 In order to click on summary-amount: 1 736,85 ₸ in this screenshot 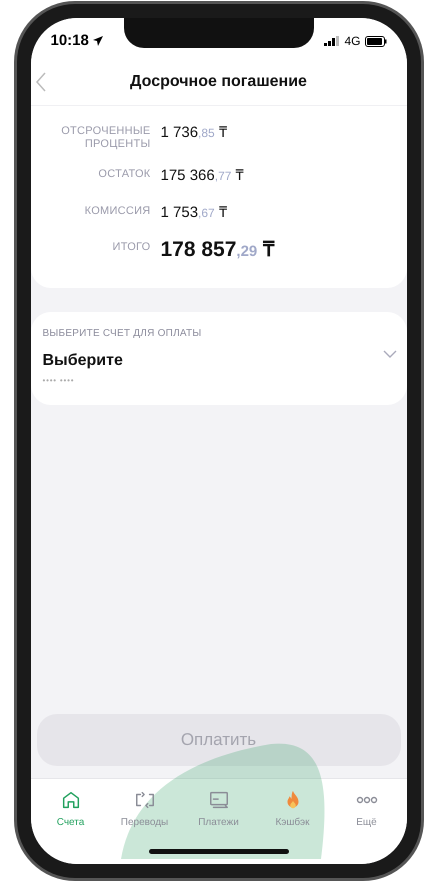, I will do `click(193, 133)`.